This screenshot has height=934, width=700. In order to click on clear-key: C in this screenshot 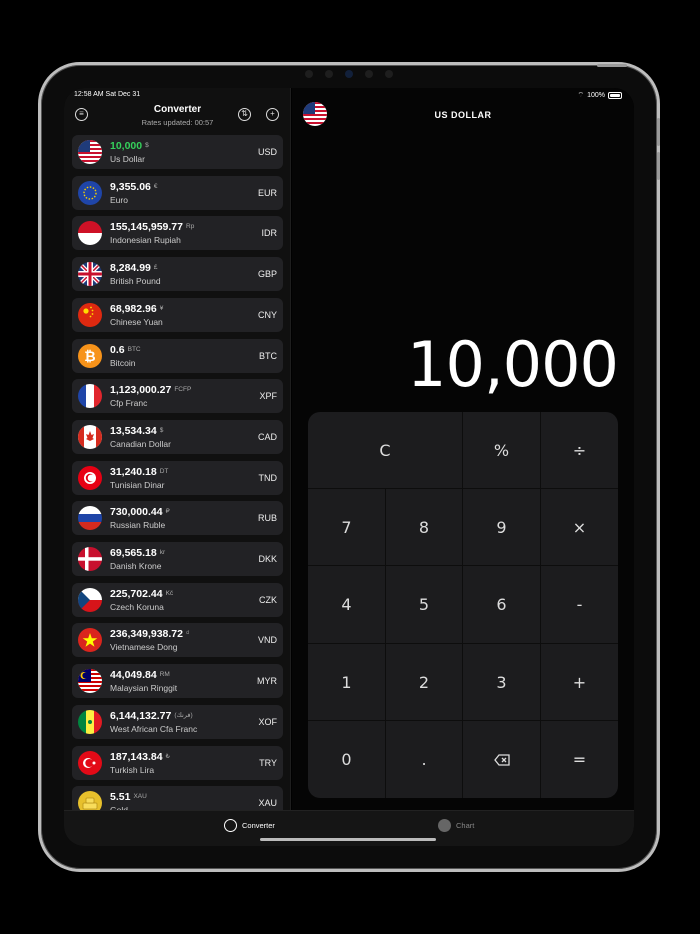, I will do `click(385, 450)`.